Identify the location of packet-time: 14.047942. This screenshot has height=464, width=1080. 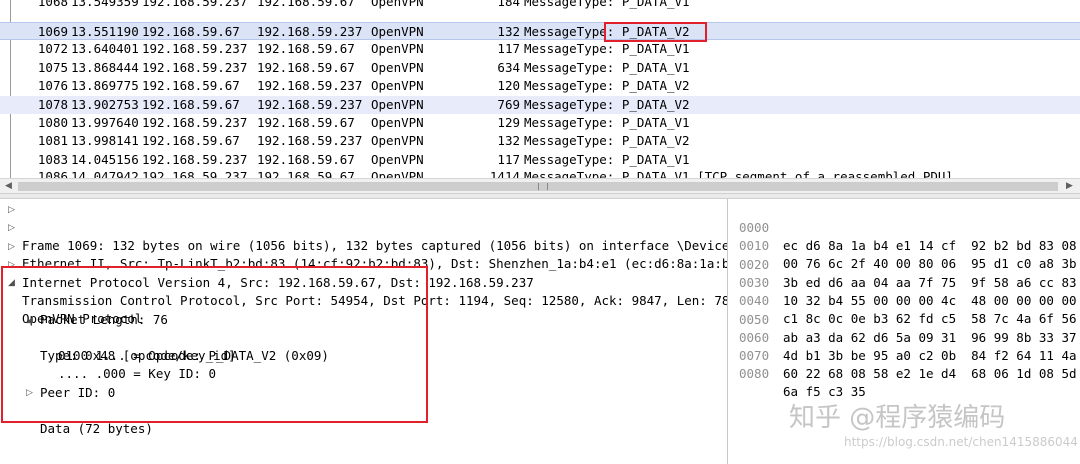
(105, 173).